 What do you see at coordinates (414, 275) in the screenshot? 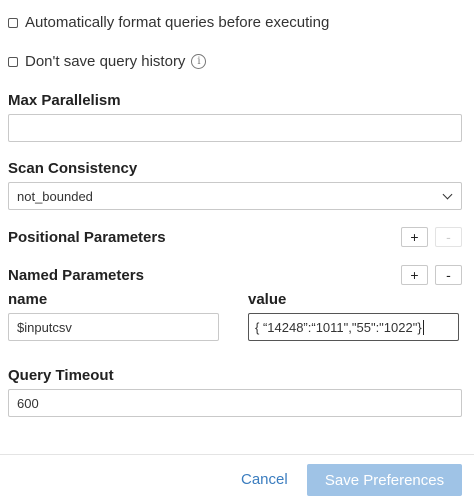
I see `add-named-parameter-button: +` at bounding box center [414, 275].